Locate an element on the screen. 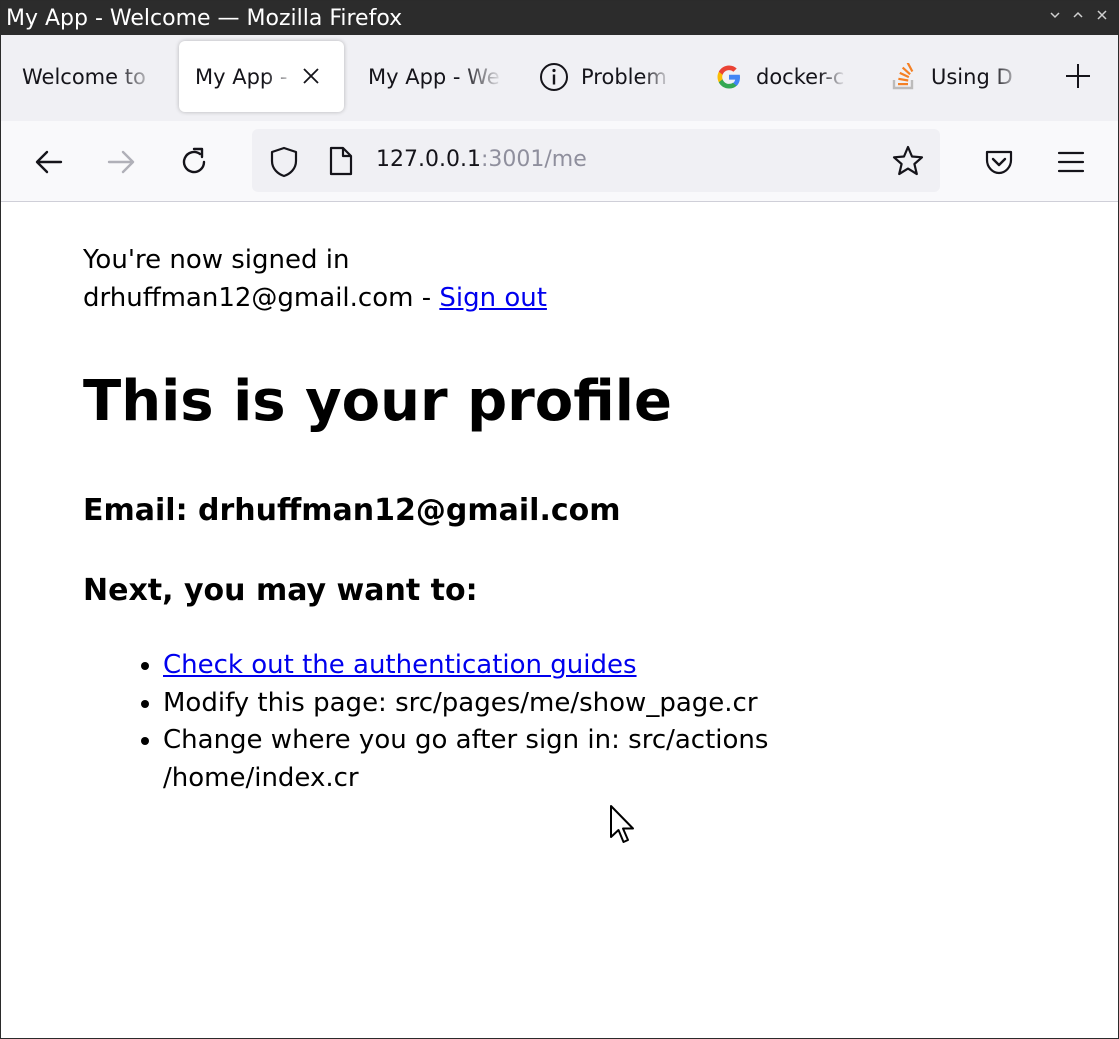  stackoverflow-icon is located at coordinates (904, 77).